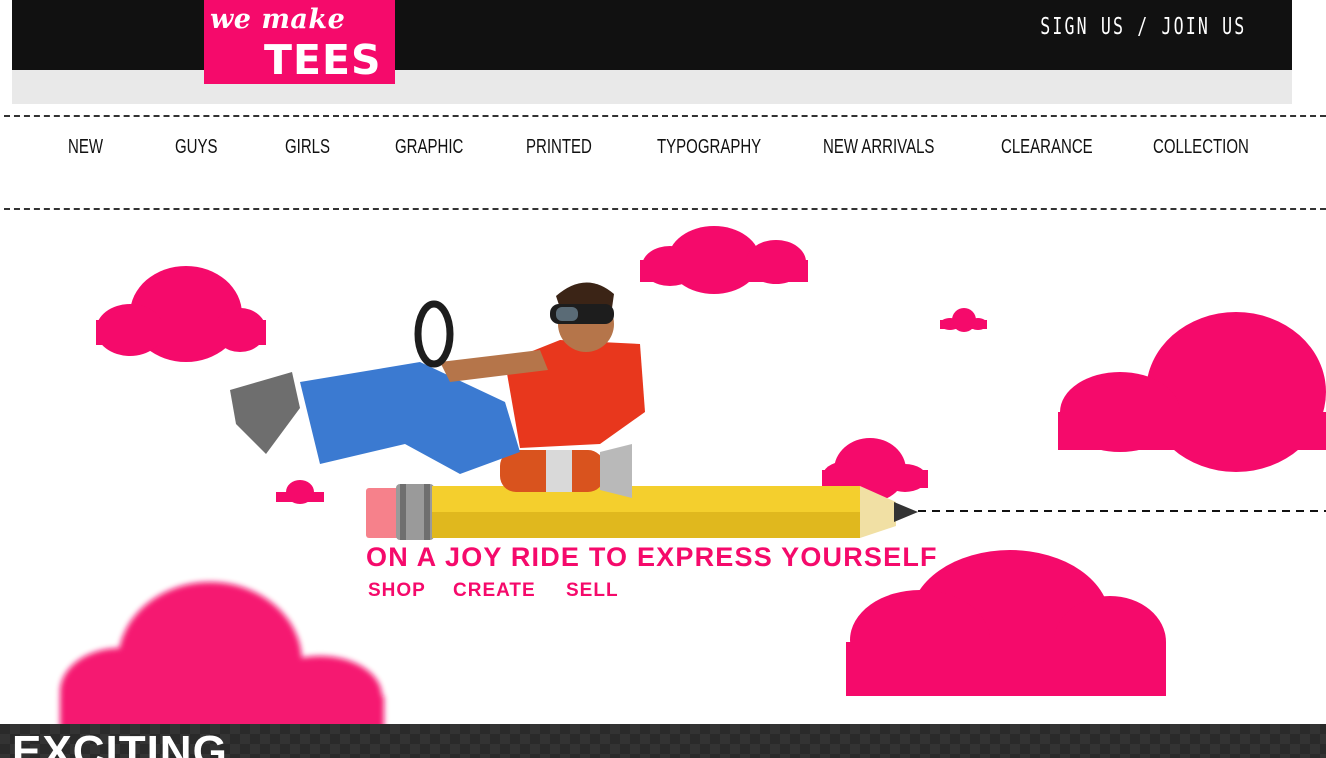 The height and width of the screenshot is (758, 1326). I want to click on nav-item-clearance: CLEARANCE, so click(1047, 147).